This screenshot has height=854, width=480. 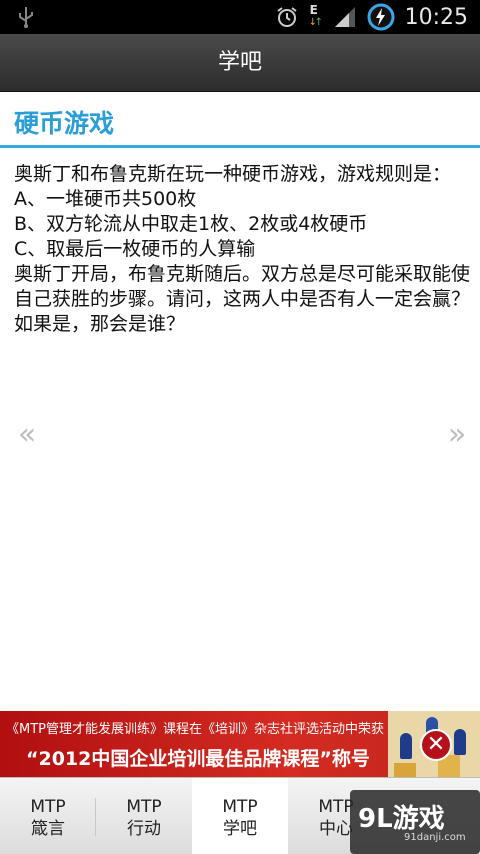 What do you see at coordinates (144, 829) in the screenshot?
I see `tab-label-bottom: 行动` at bounding box center [144, 829].